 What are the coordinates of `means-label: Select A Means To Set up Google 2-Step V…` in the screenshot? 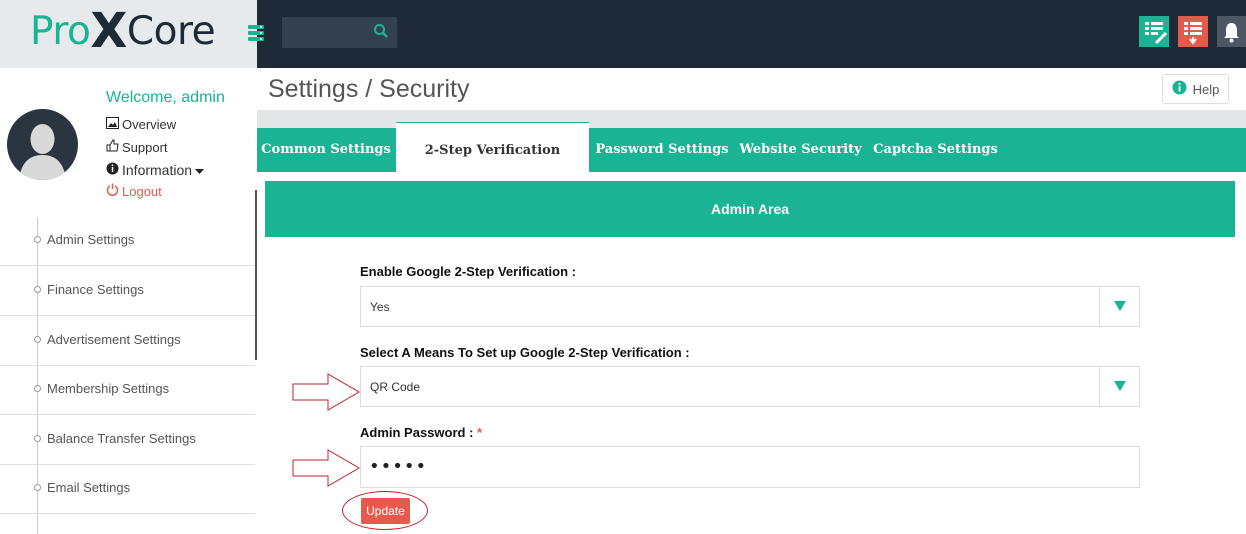 It's located at (525, 352).